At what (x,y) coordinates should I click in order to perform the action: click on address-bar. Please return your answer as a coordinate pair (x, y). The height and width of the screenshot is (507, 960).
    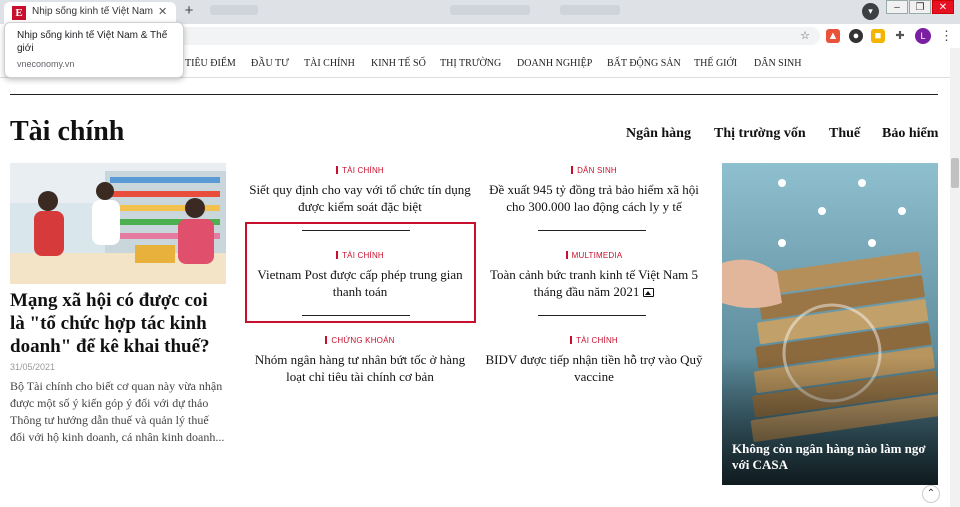
    Looking at the image, I should click on (475, 36).